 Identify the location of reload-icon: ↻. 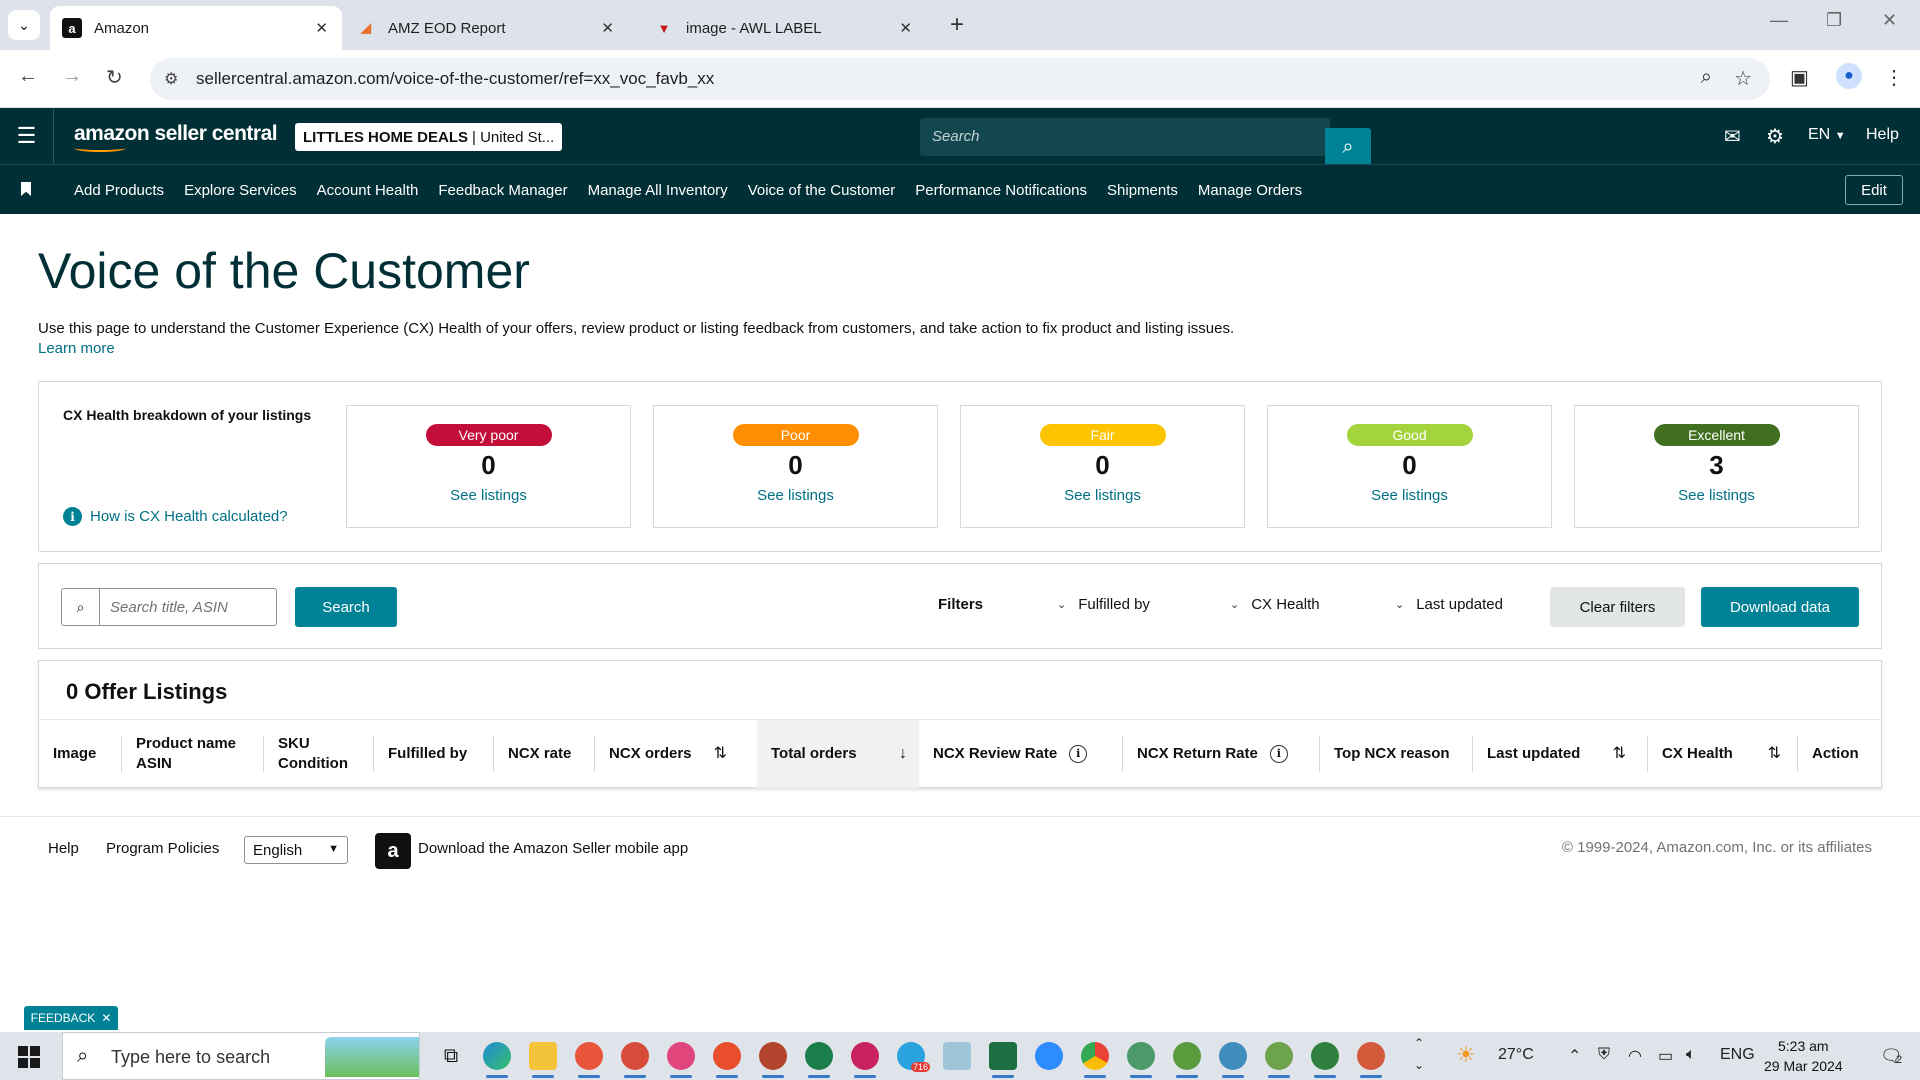
(114, 77).